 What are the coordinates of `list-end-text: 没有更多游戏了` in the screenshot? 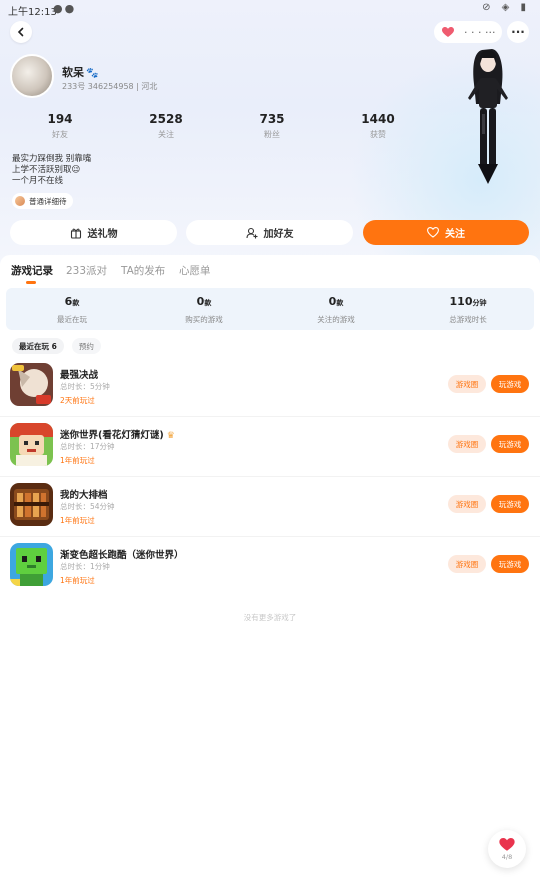 It's located at (270, 617).